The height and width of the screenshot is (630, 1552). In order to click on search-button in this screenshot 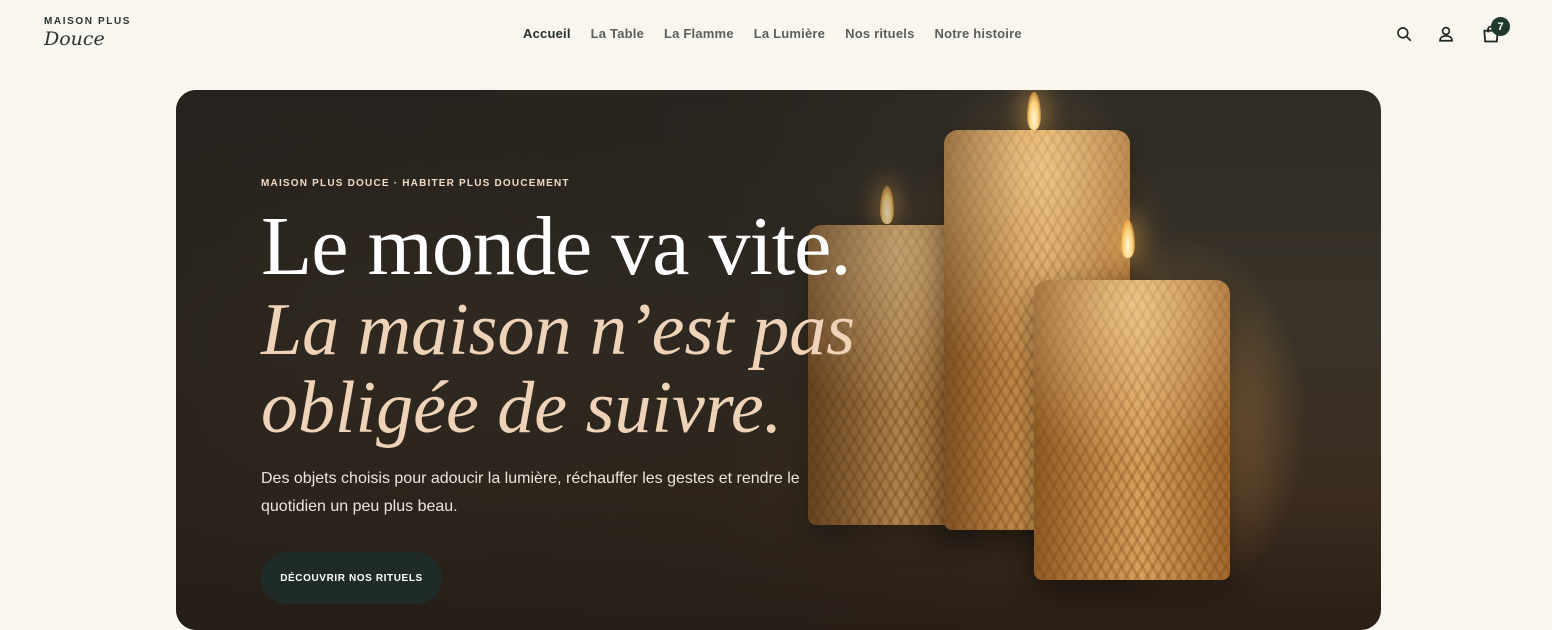, I will do `click(1404, 34)`.